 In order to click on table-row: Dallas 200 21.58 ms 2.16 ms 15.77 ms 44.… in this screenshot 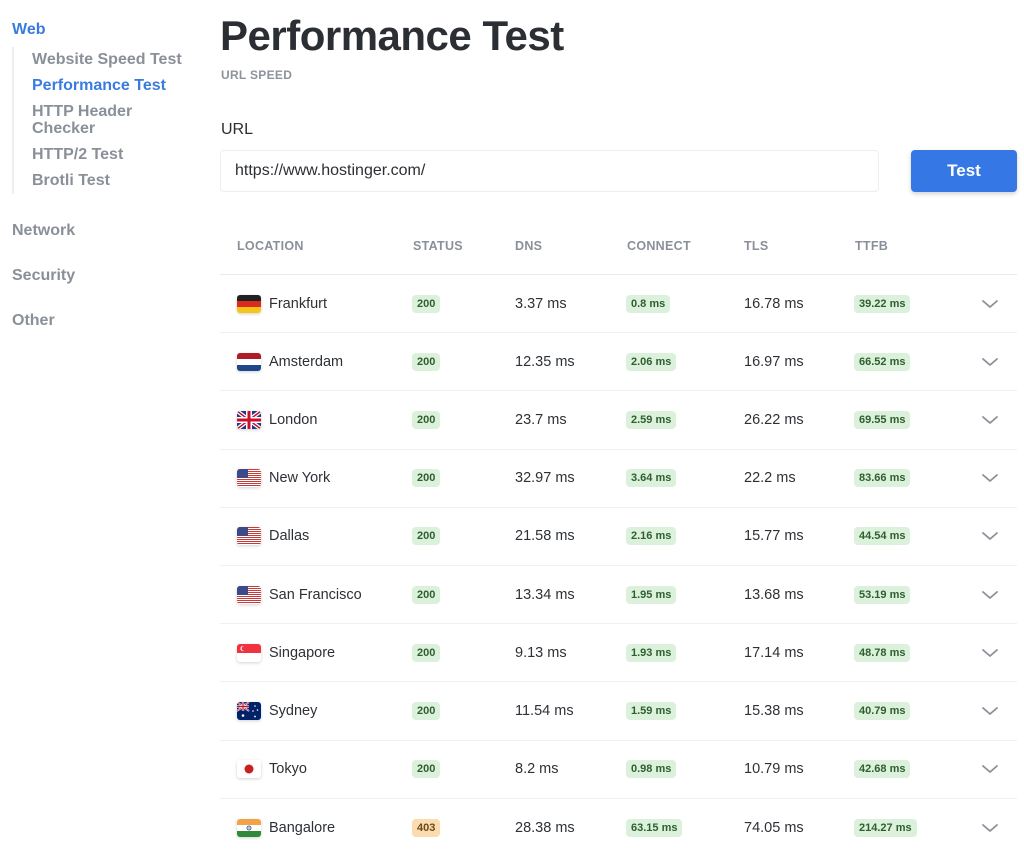, I will do `click(618, 537)`.